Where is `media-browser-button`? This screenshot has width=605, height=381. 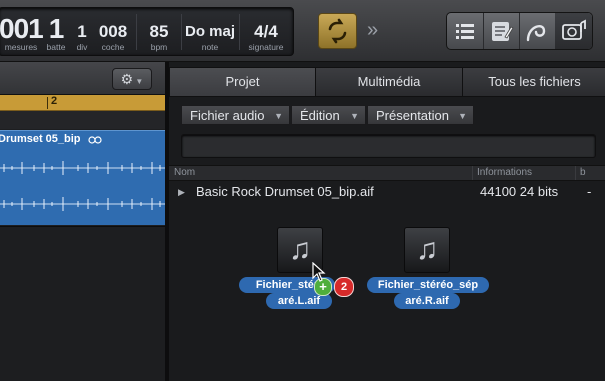 media-browser-button is located at coordinates (573, 31).